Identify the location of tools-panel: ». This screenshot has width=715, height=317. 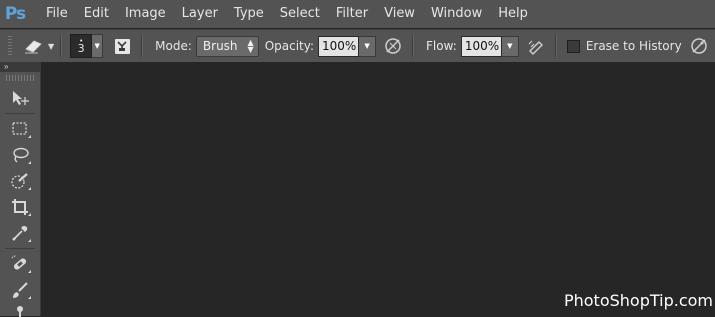
(20, 189).